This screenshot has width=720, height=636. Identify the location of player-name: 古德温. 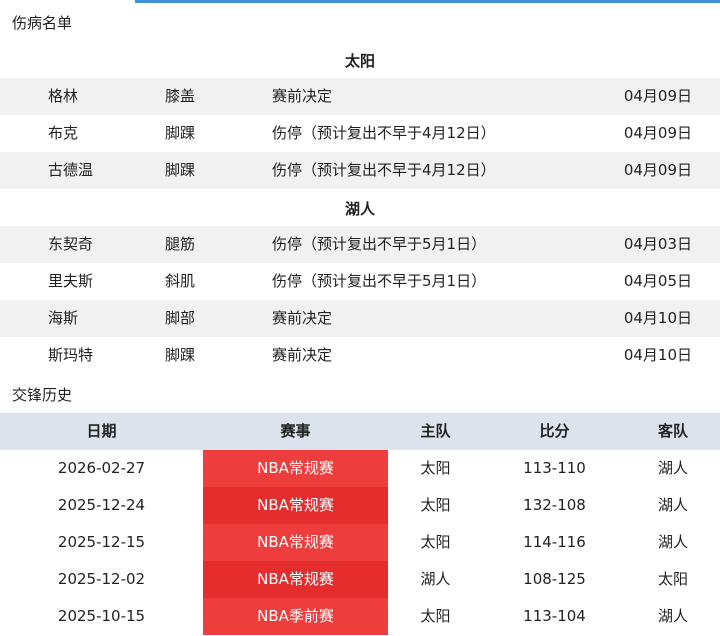
(71, 170).